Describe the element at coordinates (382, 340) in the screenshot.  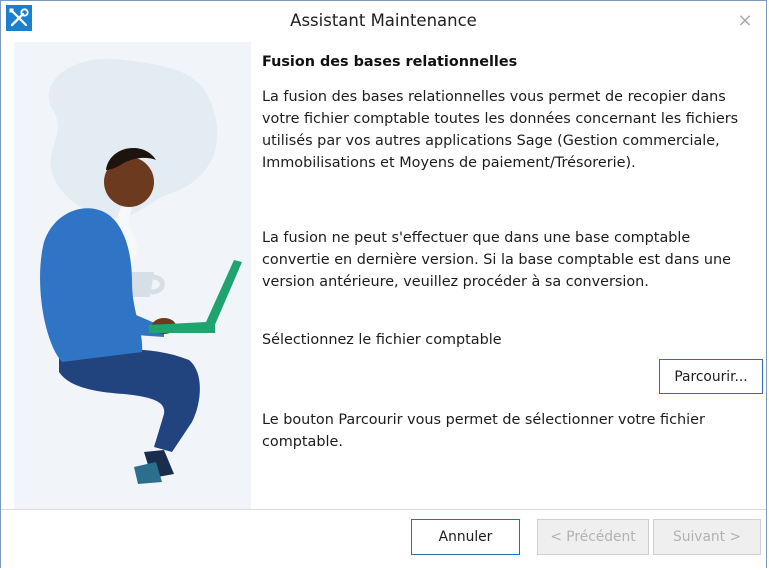
I see `select-file-label: Sélectionnez le fichier comptable` at that location.